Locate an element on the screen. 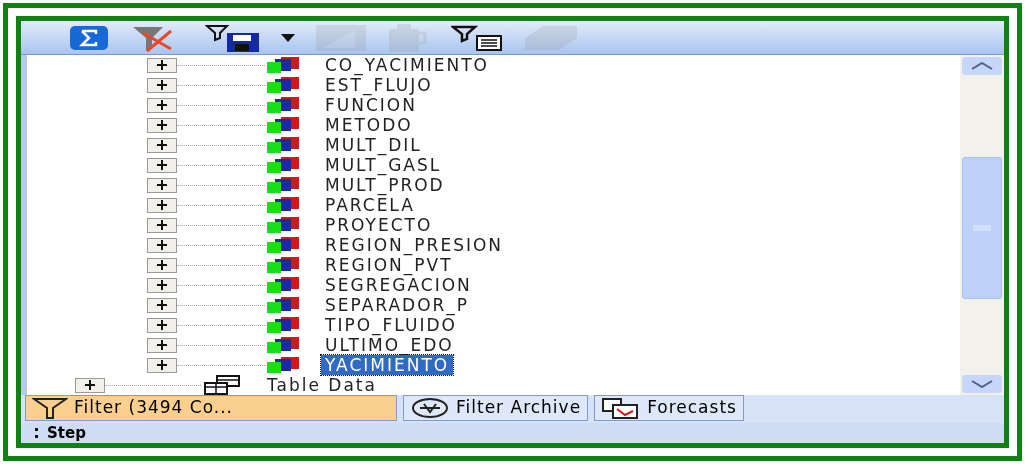  tree-item: SEGREGACION is located at coordinates (398, 285).